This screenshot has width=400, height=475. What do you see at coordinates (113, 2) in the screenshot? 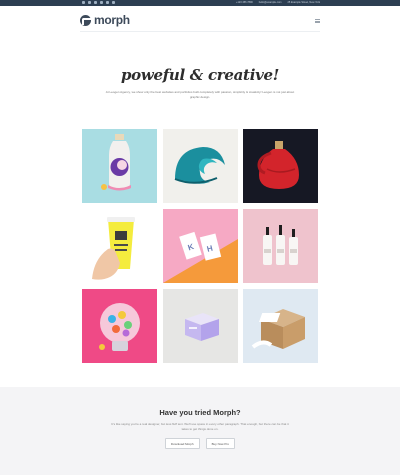
I see `youtube-icon` at bounding box center [113, 2].